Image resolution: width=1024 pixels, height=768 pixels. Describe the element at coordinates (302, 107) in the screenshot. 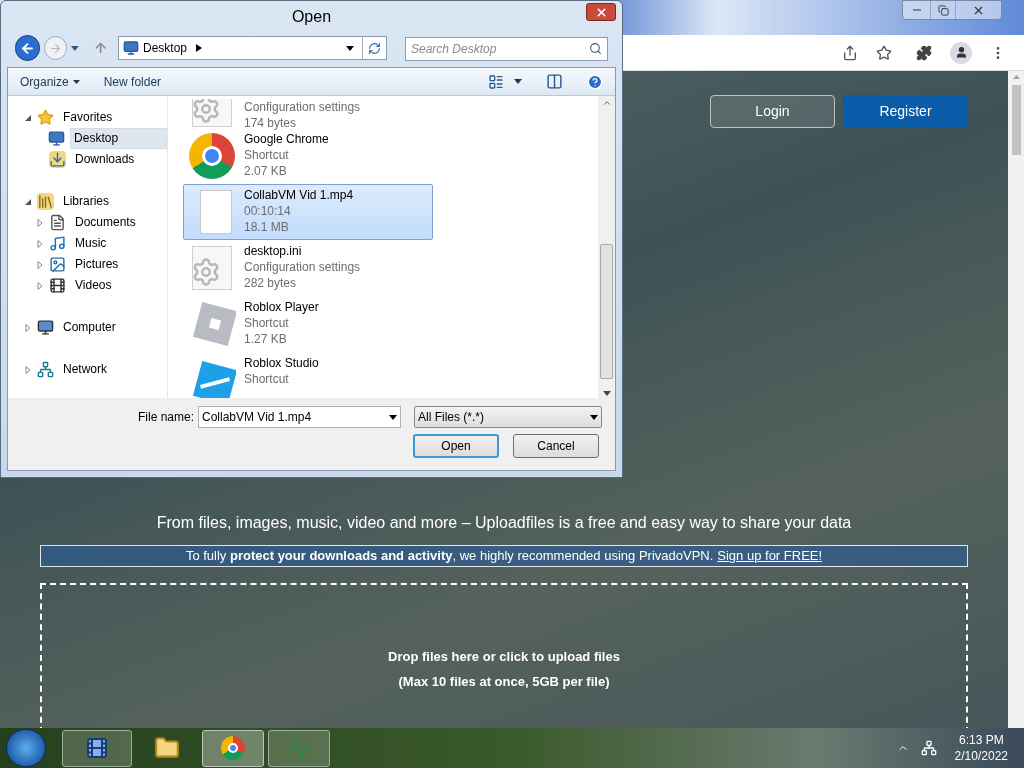

I see `file-detail: Configuration settings` at that location.